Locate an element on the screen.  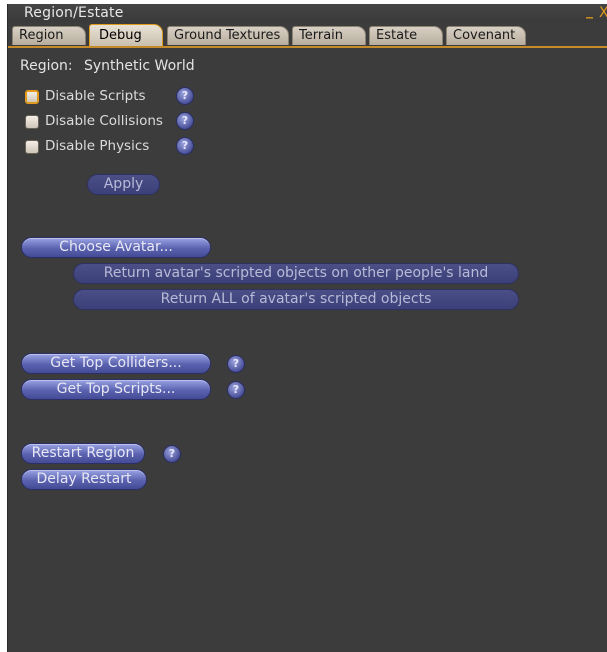
disable-collisions-checkbox is located at coordinates (32, 122).